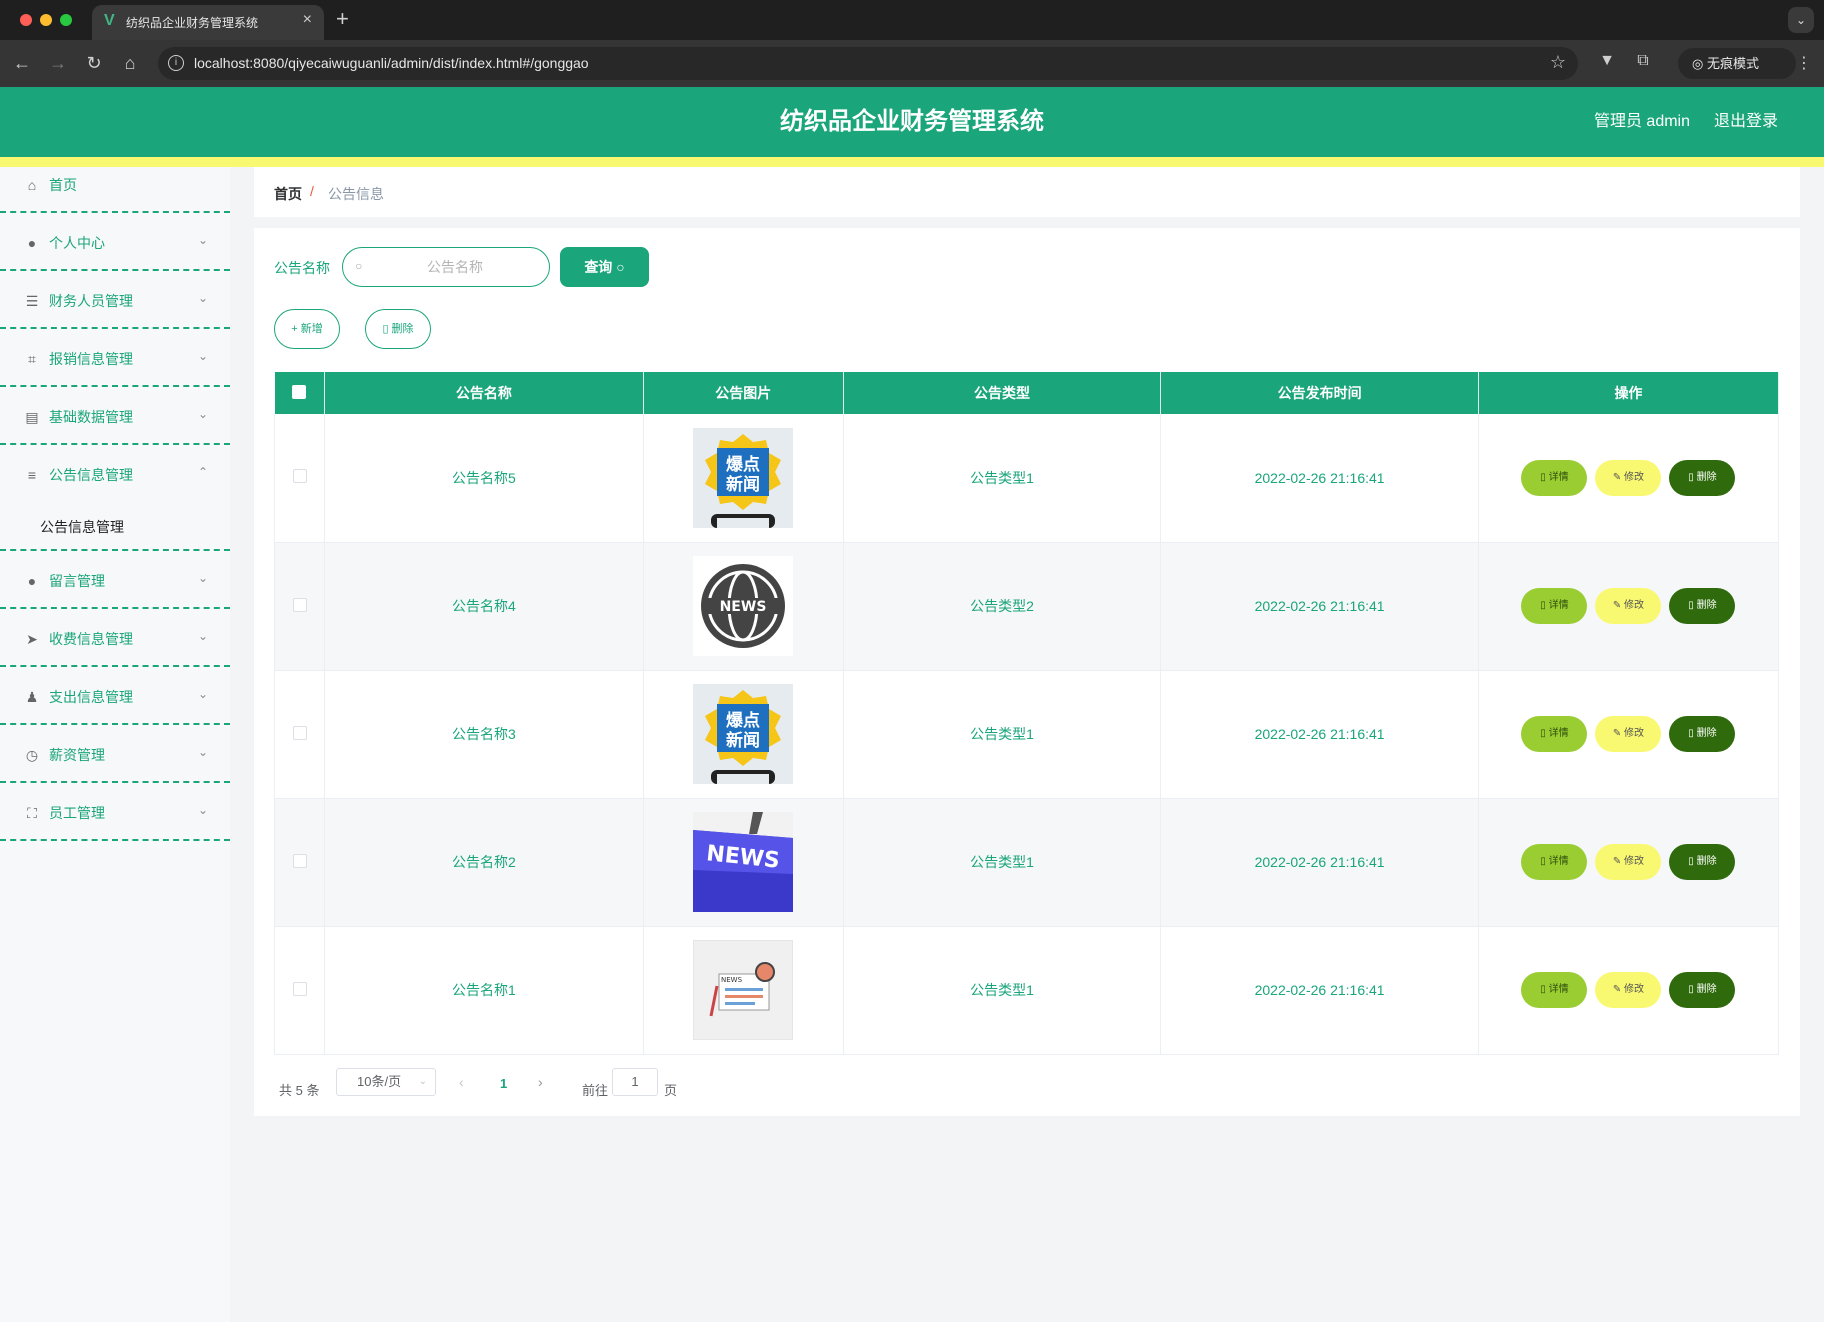 The image size is (1824, 1322). What do you see at coordinates (307, 329) in the screenshot?
I see `add-button: + 新增` at bounding box center [307, 329].